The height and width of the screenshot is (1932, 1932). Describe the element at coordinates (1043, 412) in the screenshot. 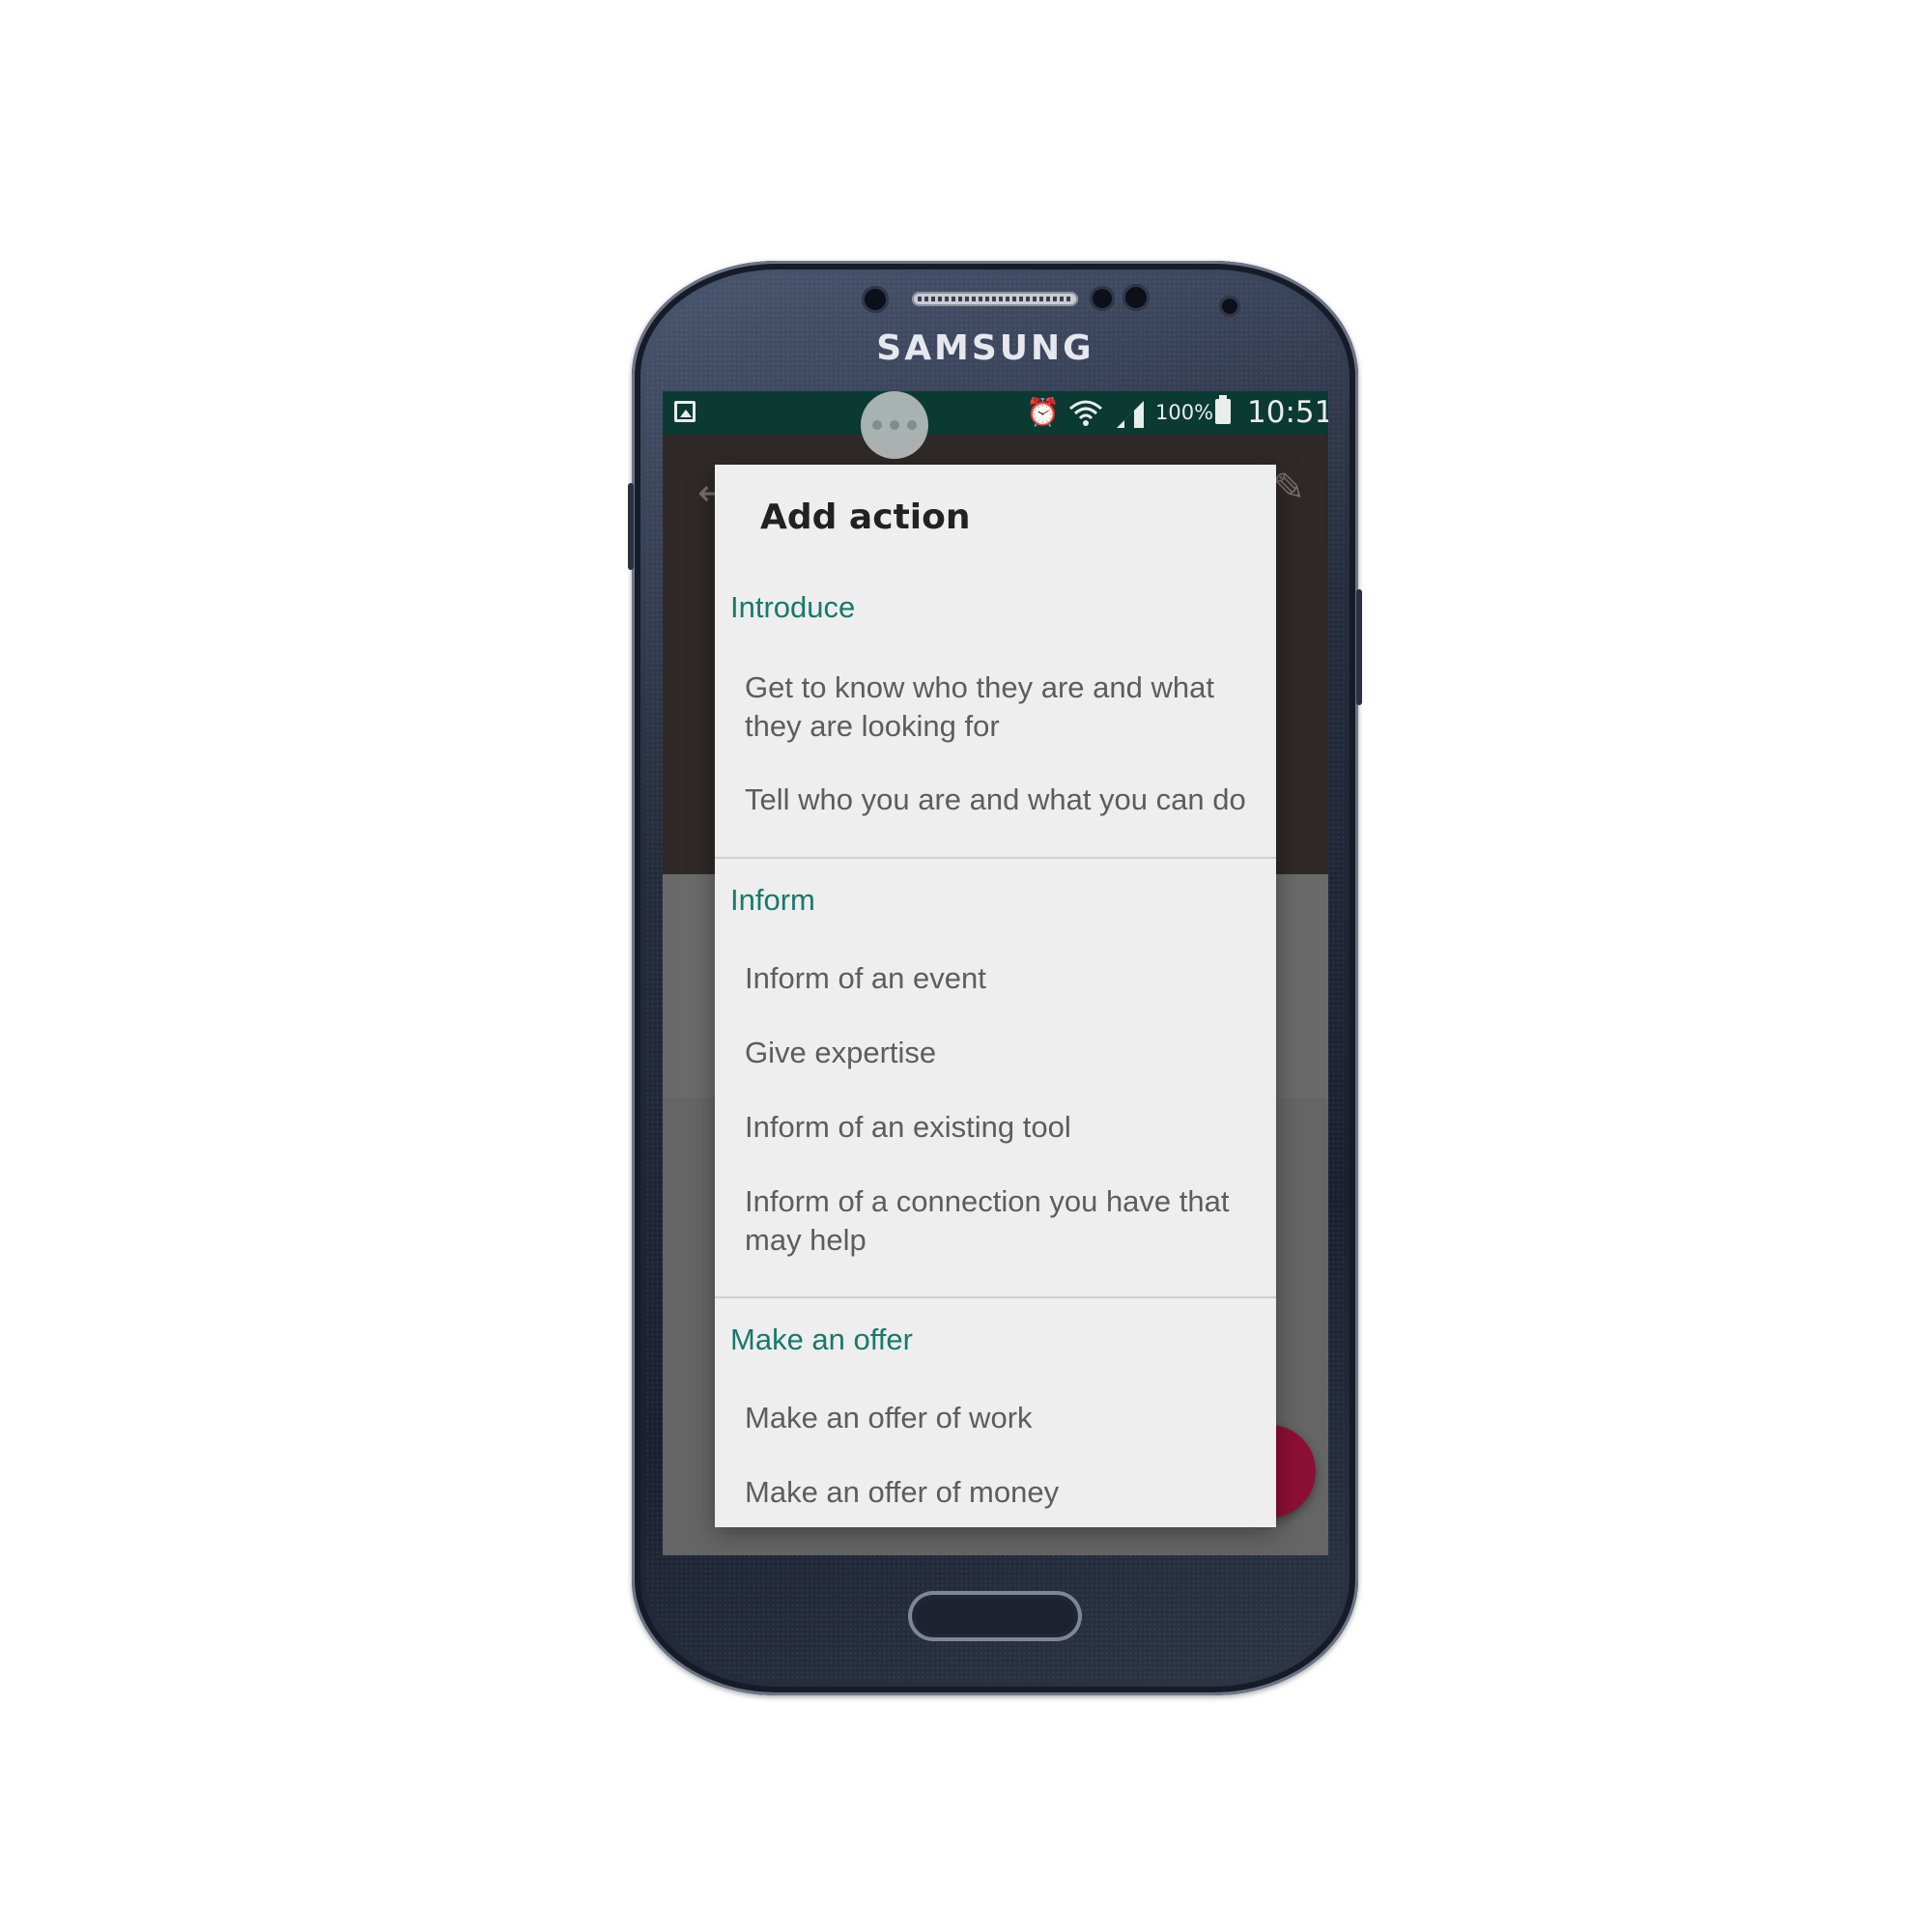

I see `alarm-icon: ⏰` at that location.